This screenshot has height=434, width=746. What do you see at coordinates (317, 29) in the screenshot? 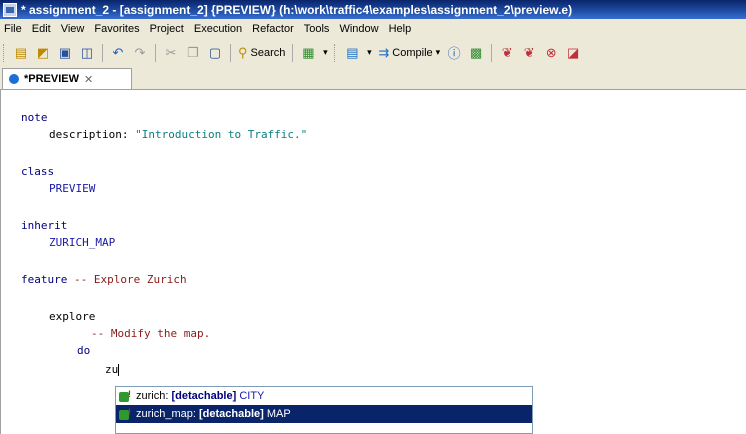
I see `menu-tools: Tools` at bounding box center [317, 29].